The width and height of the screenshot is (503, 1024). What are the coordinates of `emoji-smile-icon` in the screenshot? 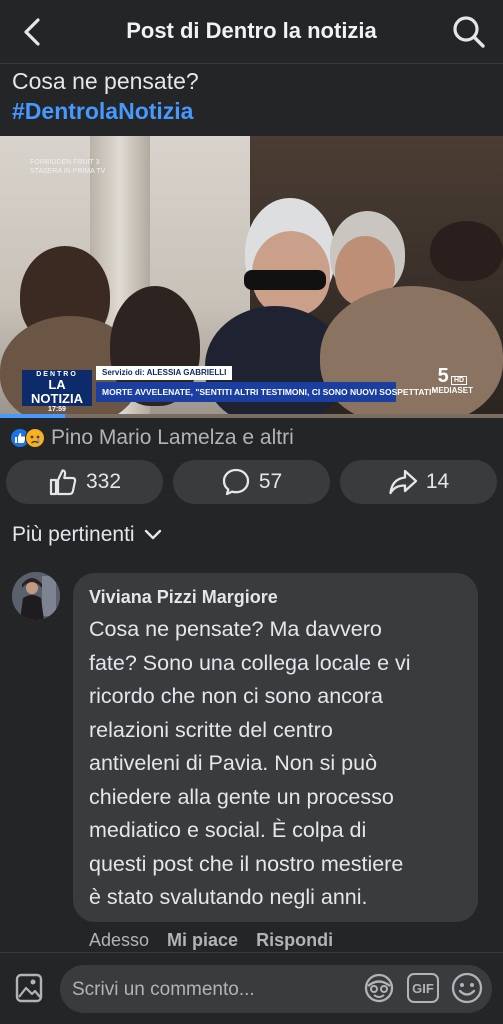 It's located at (467, 988).